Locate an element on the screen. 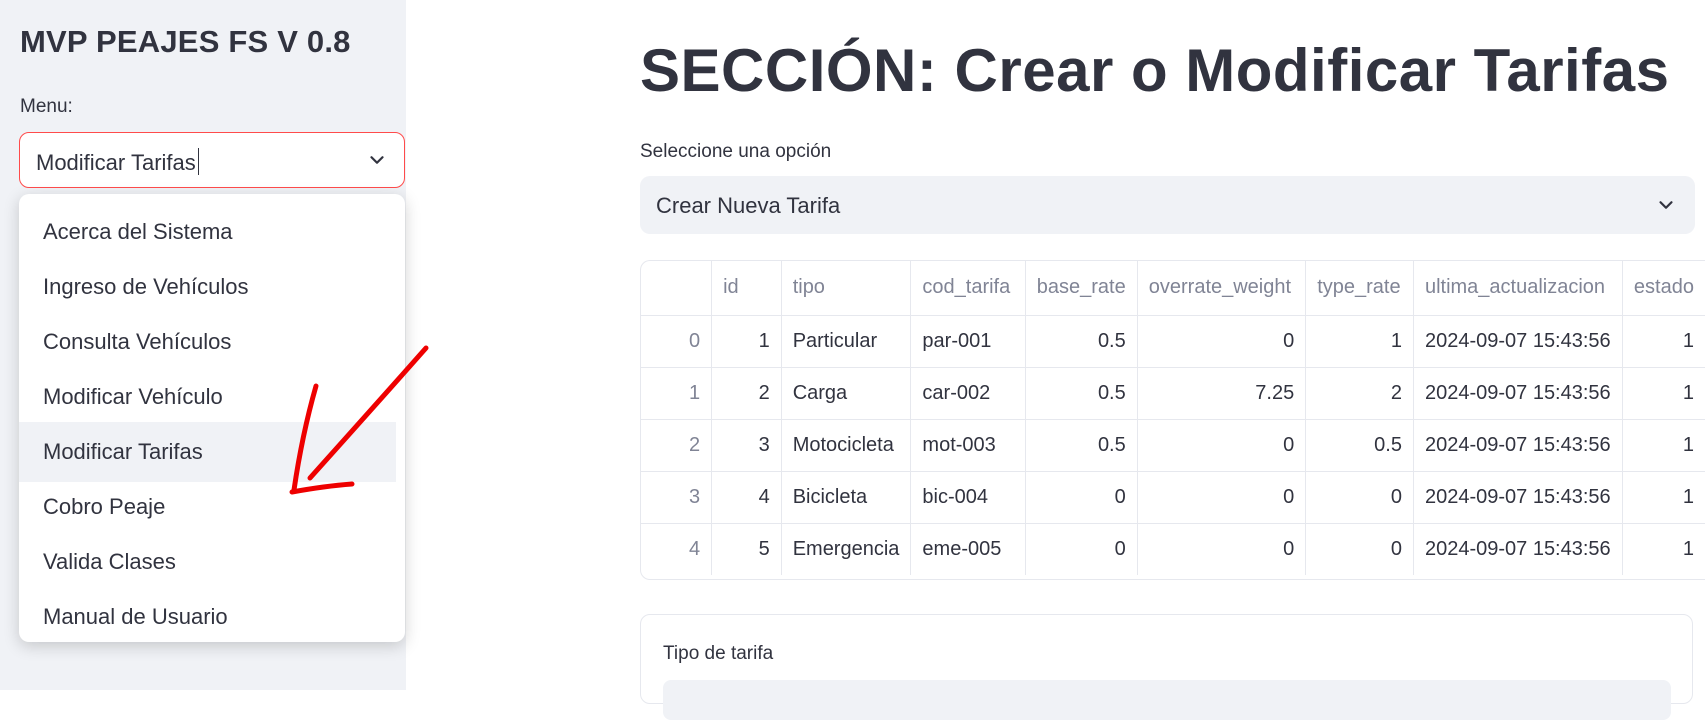 The width and height of the screenshot is (1705, 720). menu-label: Menu: is located at coordinates (46, 106).